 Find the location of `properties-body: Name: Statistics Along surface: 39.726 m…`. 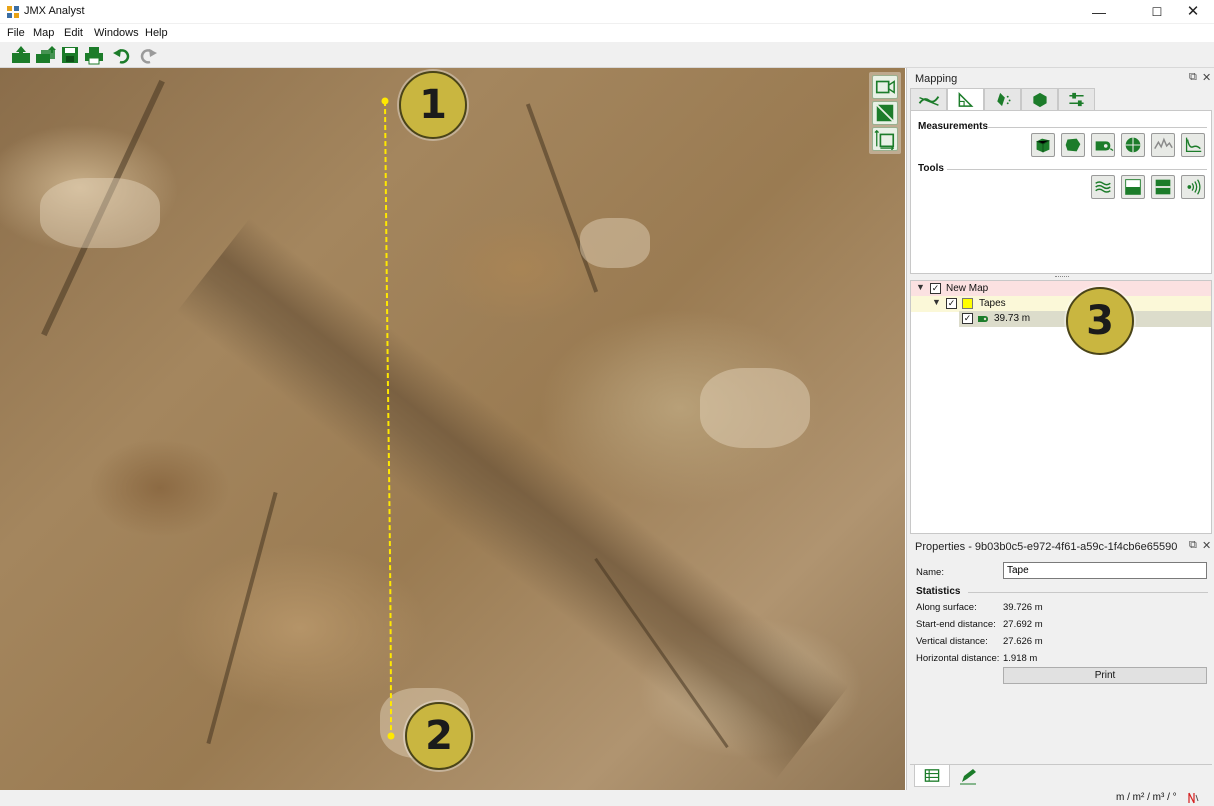

properties-body: Name: Statistics Along surface: 39.726 m… is located at coordinates (1061, 659).